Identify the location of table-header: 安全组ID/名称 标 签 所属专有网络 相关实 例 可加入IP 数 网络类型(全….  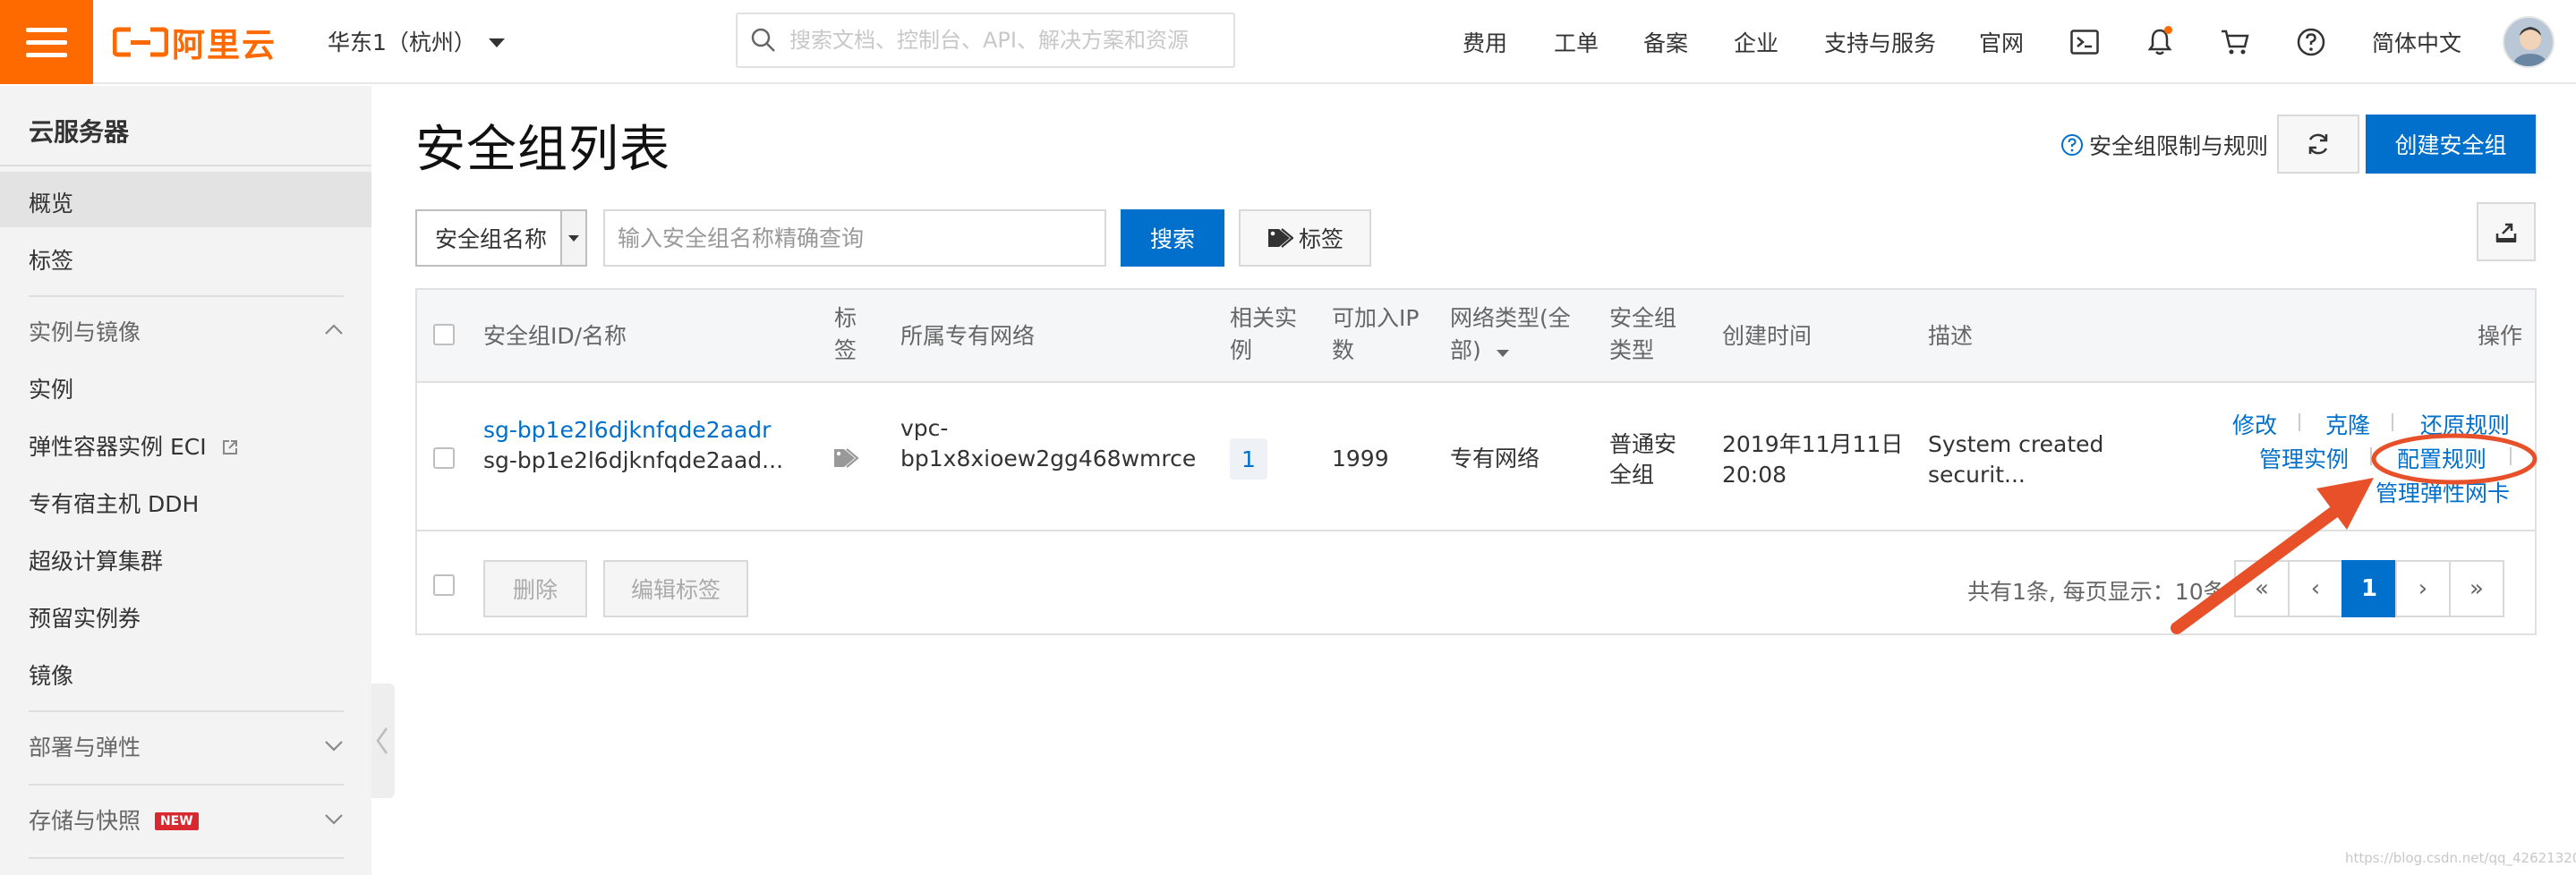
(1476, 336).